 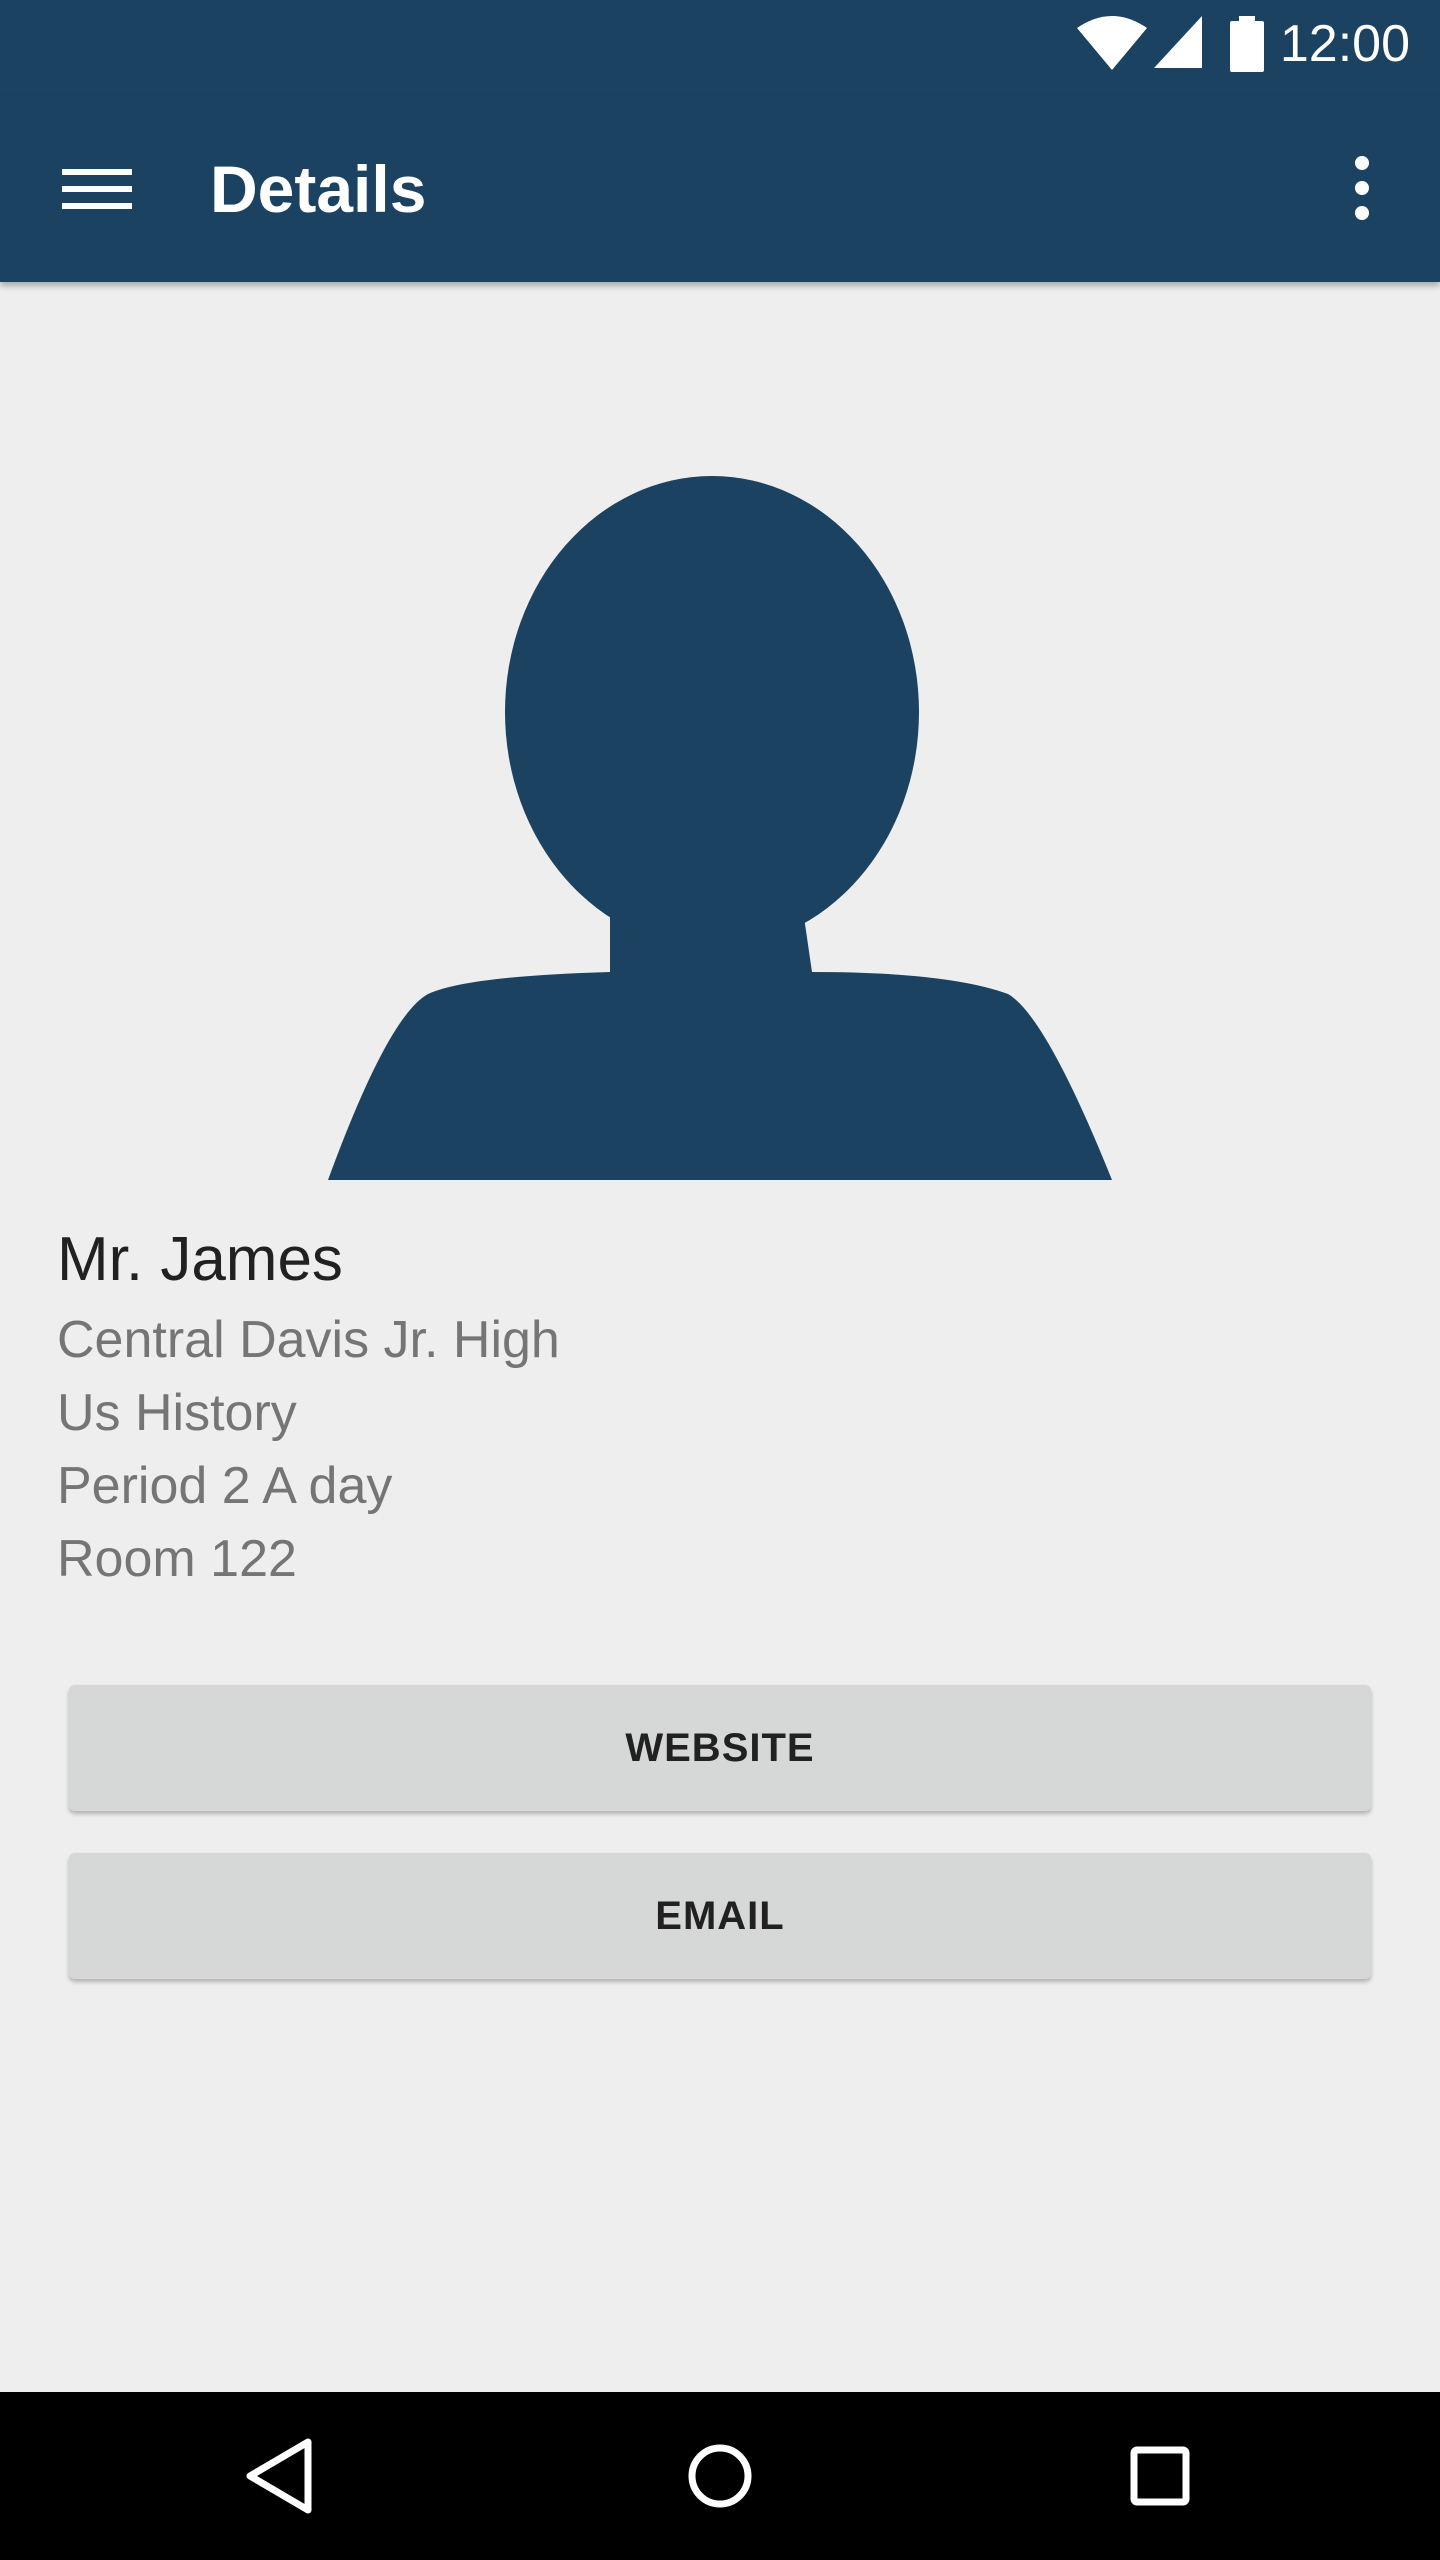 I want to click on email-button: EMAIL, so click(x=720, y=1916).